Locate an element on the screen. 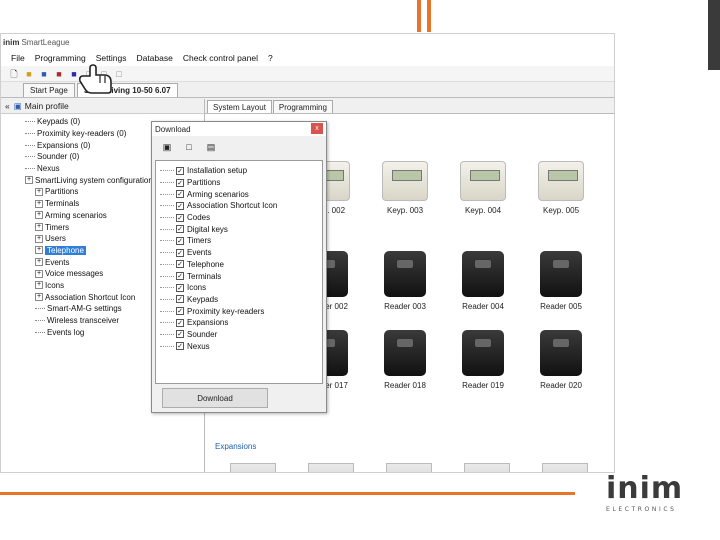  download-item-label: Terminals is located at coordinates (204, 276).